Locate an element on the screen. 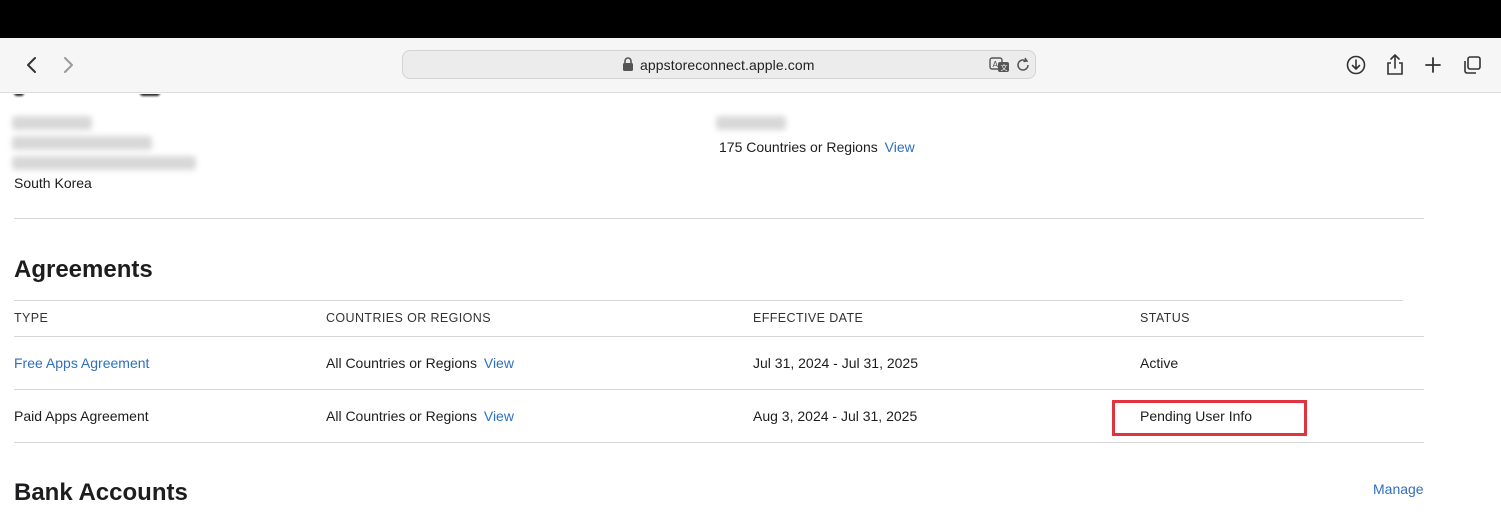  share-icon is located at coordinates (1395, 65).